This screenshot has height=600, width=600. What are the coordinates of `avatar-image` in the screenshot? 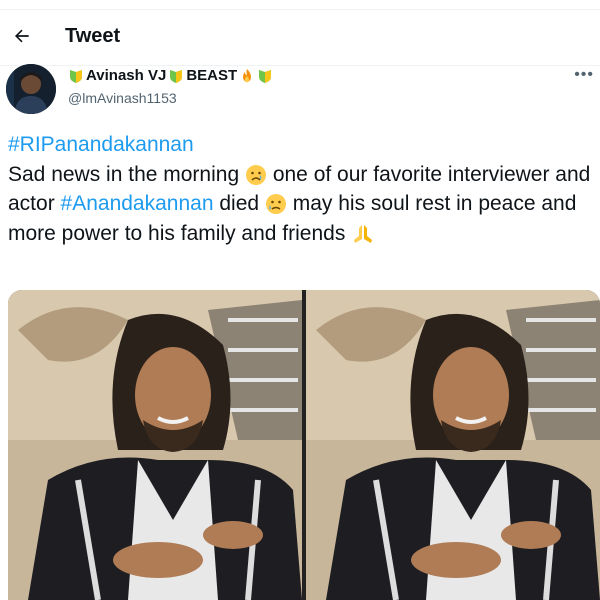 It's located at (31, 89).